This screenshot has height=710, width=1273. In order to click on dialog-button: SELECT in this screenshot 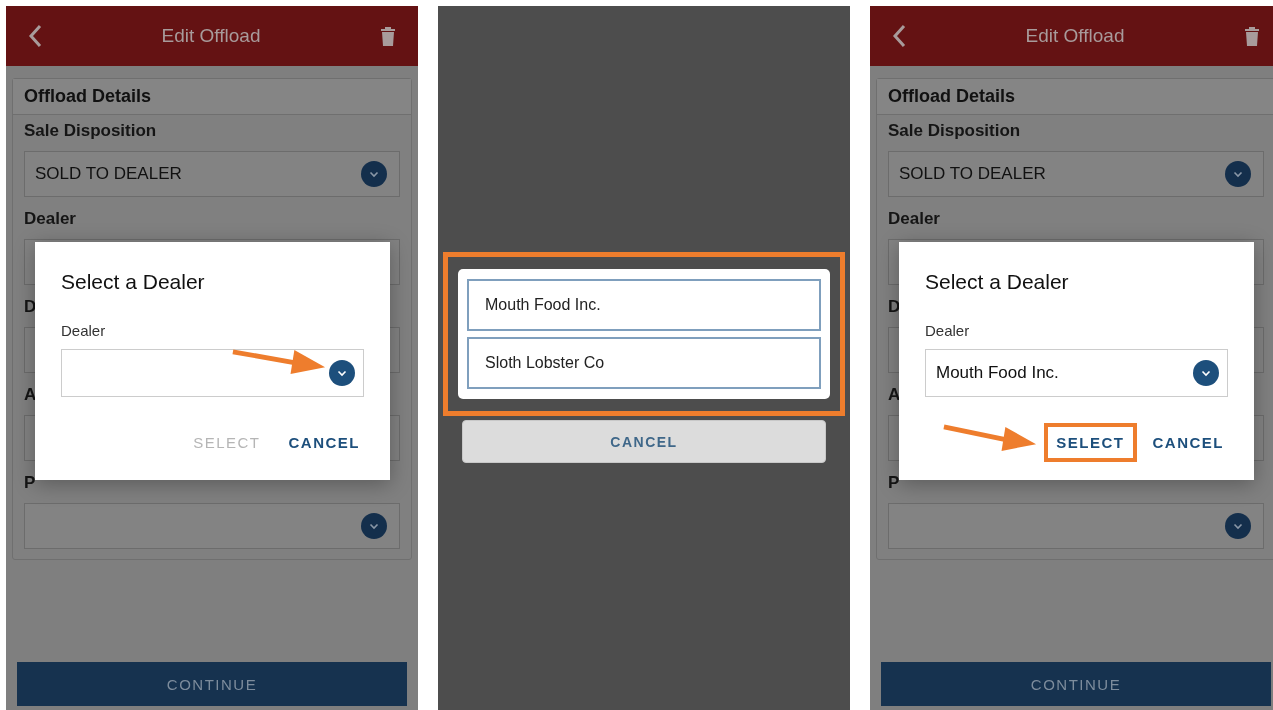, I will do `click(1090, 442)`.